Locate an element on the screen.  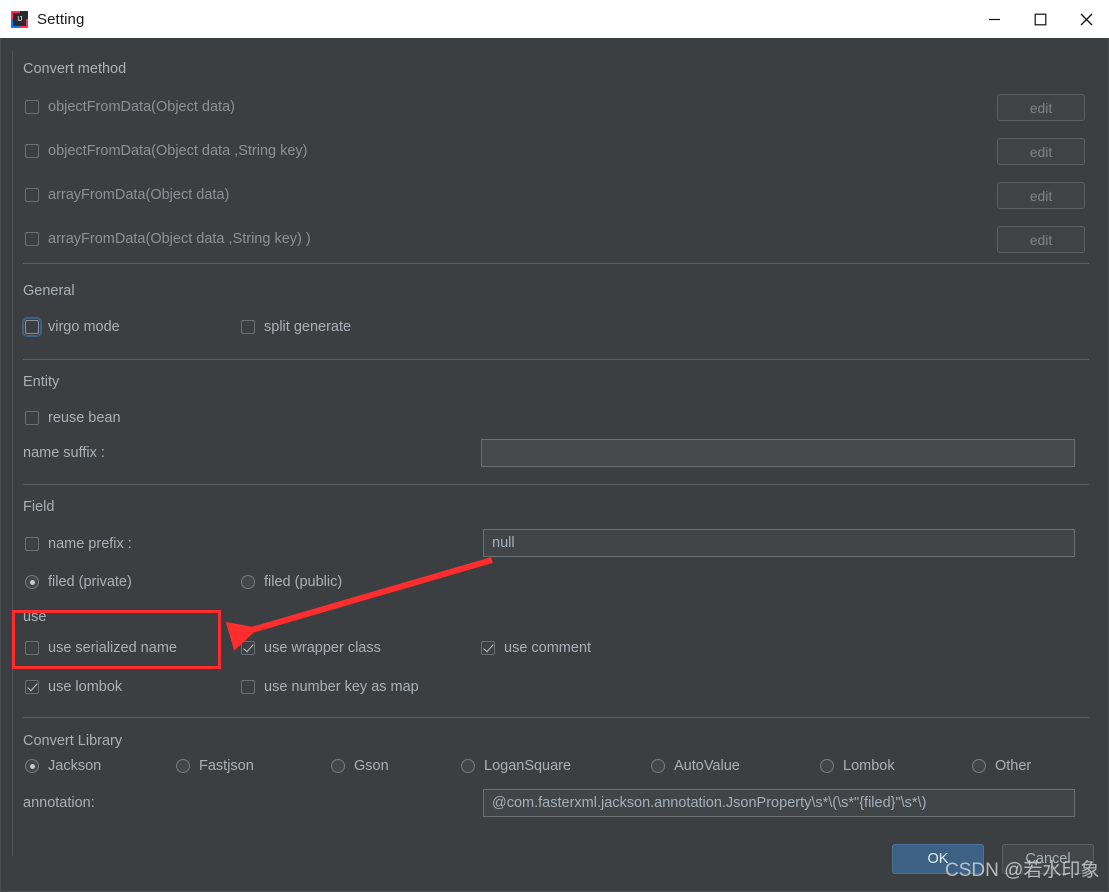
checkbox-label: arrayFromData(Object data) is located at coordinates (139, 195).